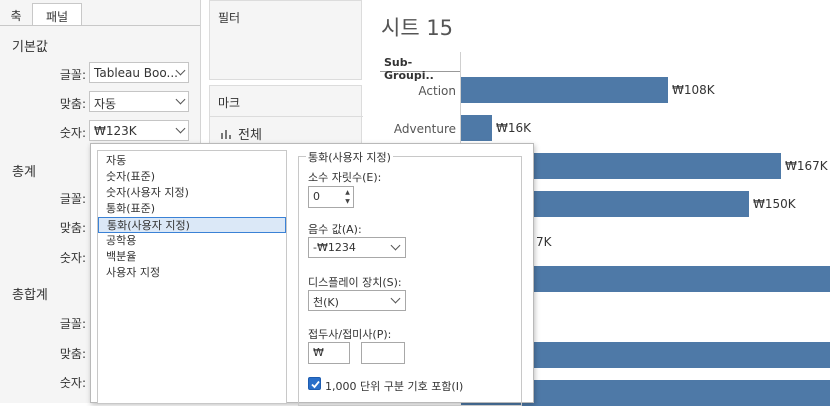  What do you see at coordinates (514, 128) in the screenshot?
I see `data-label: ₩16K` at bounding box center [514, 128].